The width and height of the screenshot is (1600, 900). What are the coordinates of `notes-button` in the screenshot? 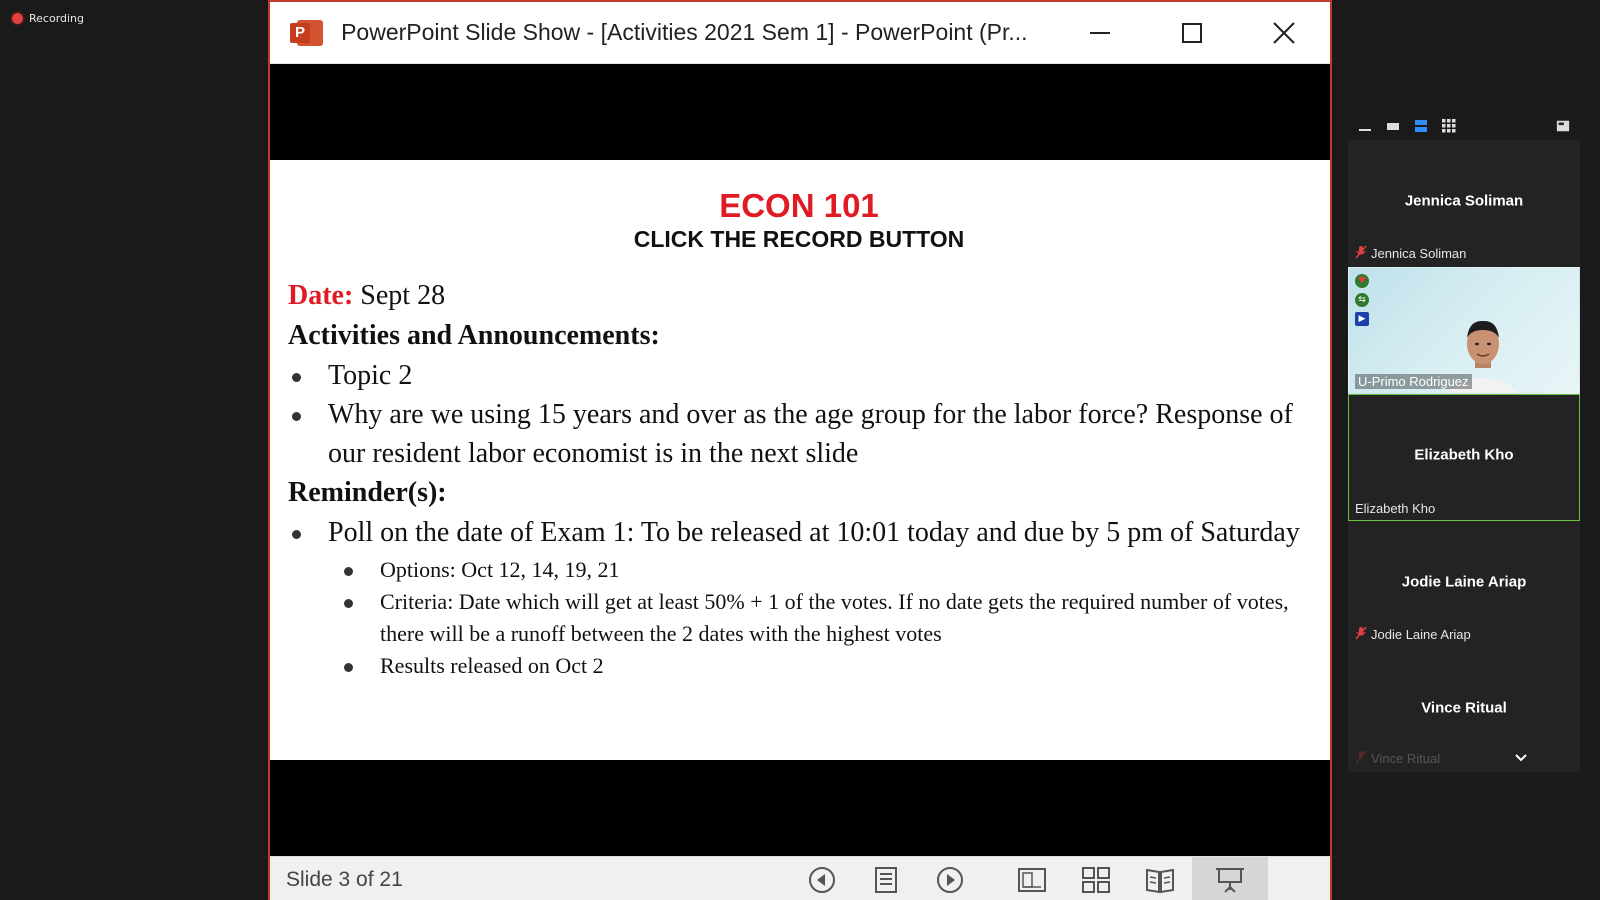 It's located at (886, 878).